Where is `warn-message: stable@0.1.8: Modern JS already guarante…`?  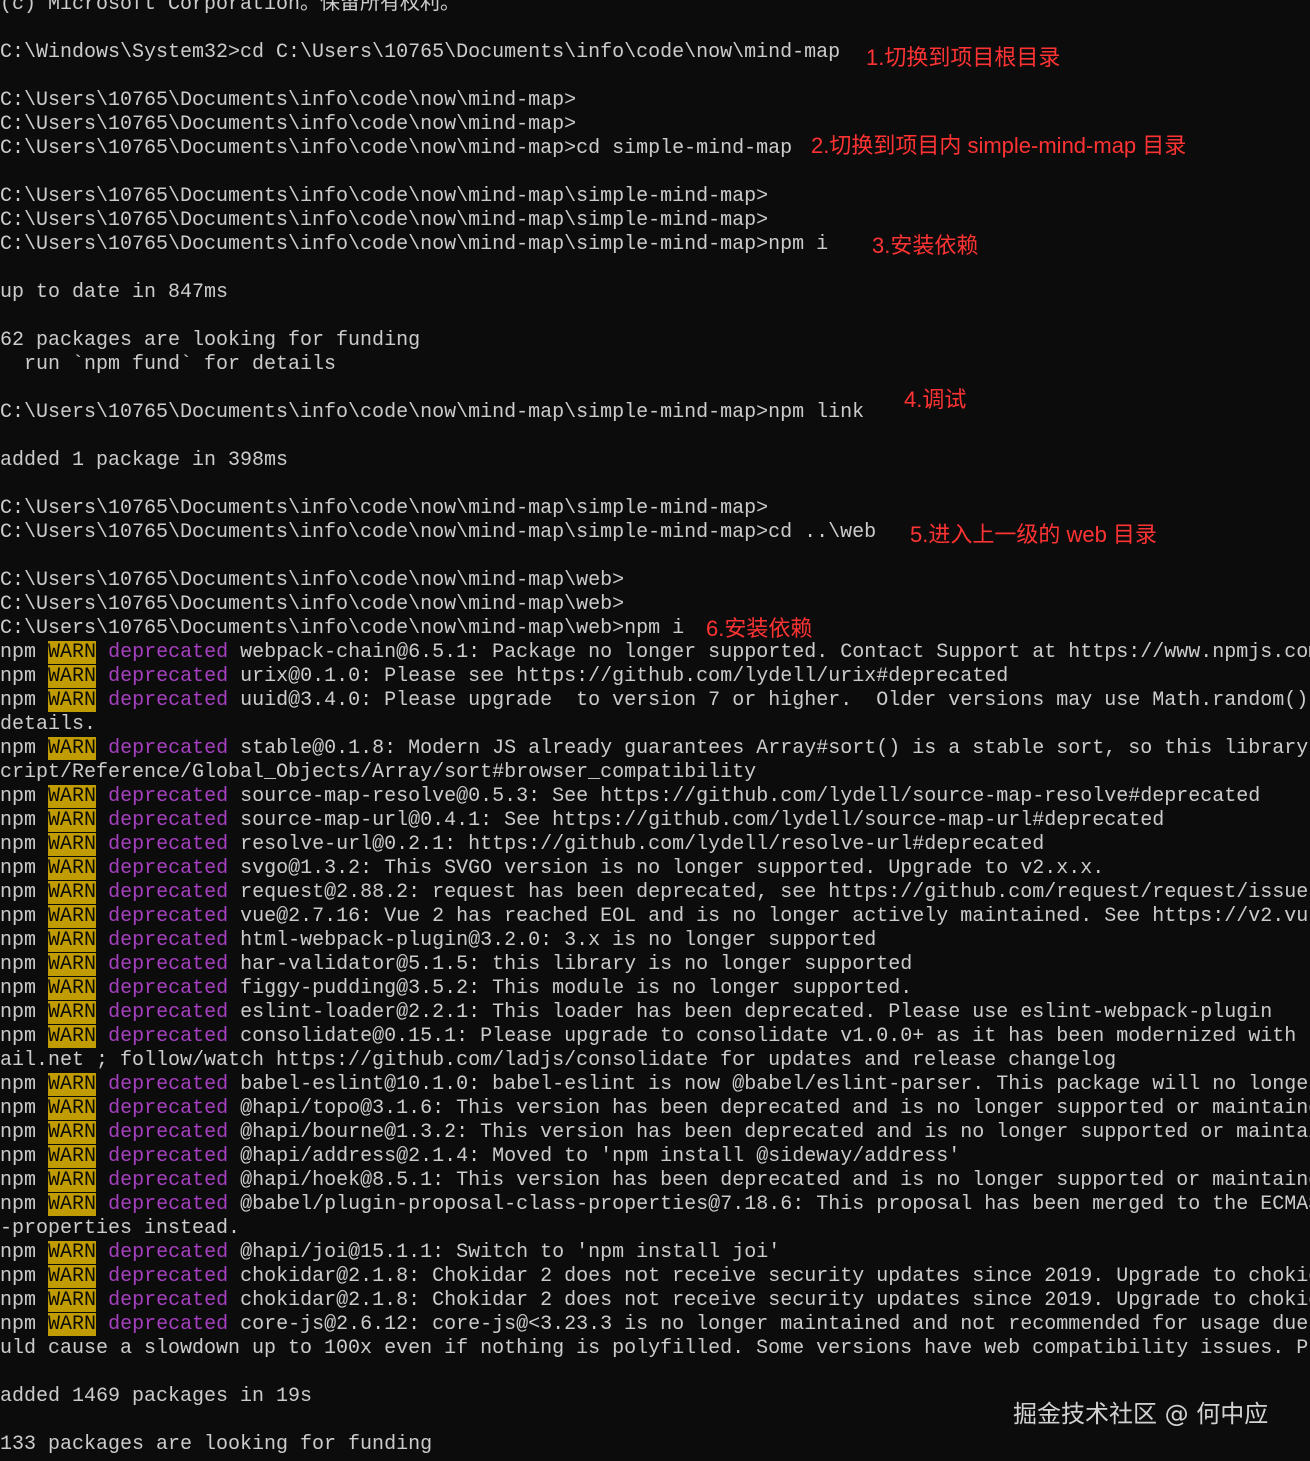
warn-message: stable@0.1.8: Modern JS already guarante… is located at coordinates (774, 748).